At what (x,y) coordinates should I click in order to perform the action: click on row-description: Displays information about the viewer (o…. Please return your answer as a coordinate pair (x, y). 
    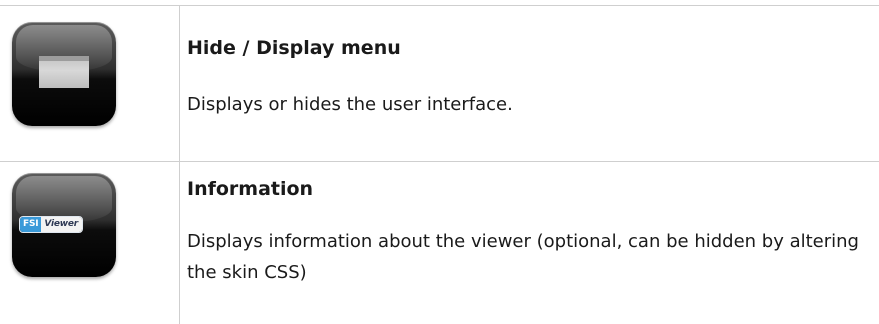
    Looking at the image, I should click on (523, 257).